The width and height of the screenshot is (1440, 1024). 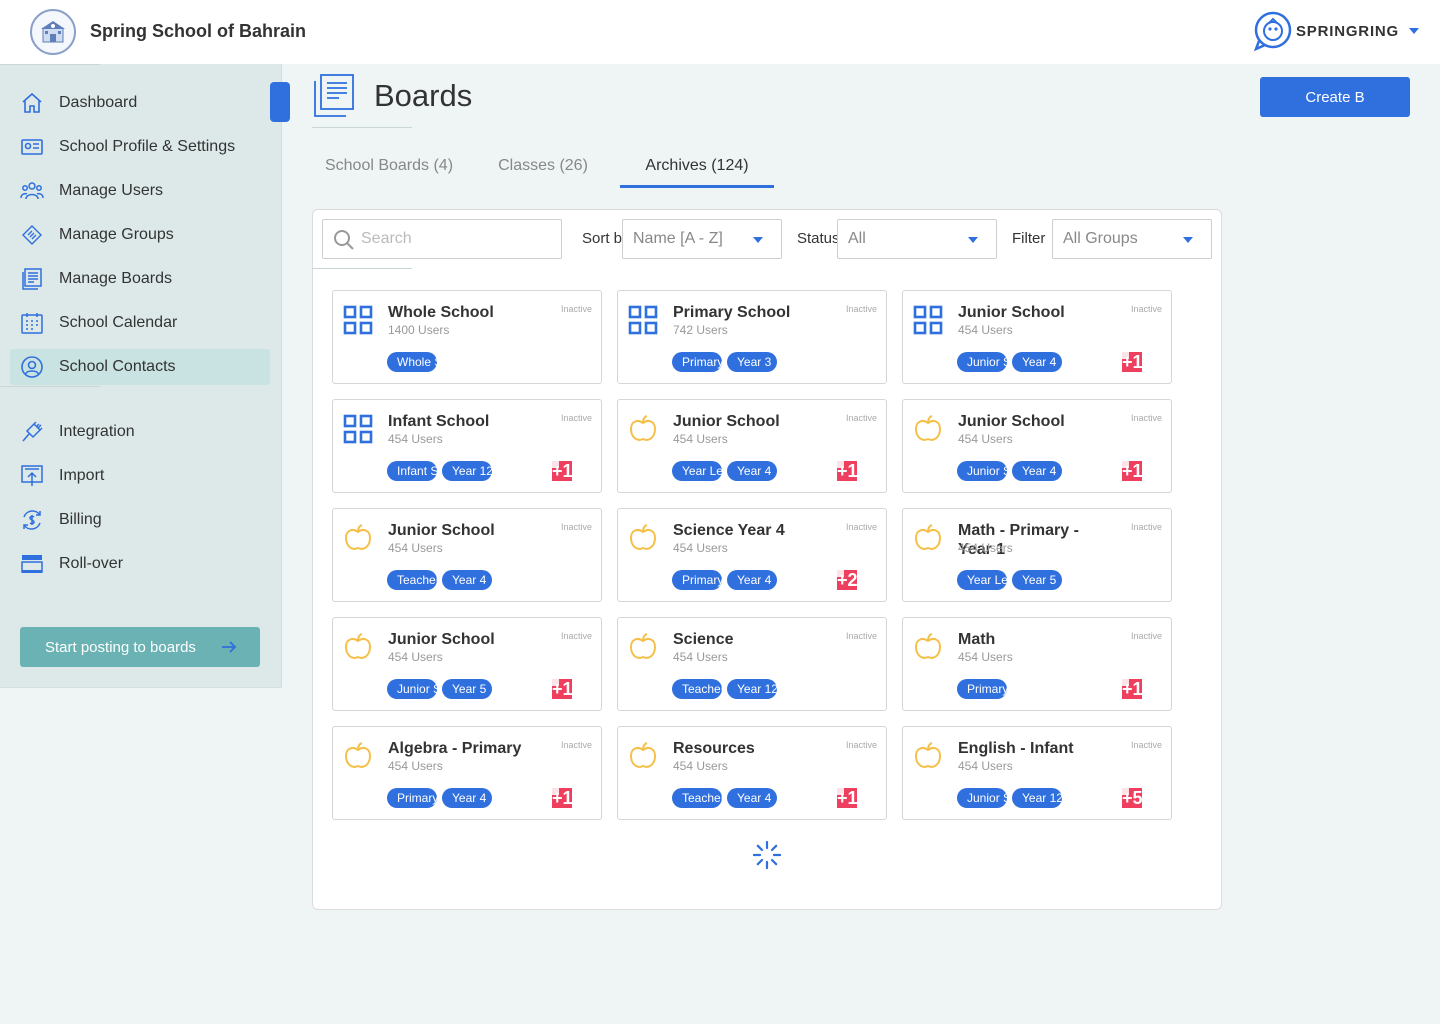 I want to click on sidebar-item-integration: Integration, so click(x=140, y=432).